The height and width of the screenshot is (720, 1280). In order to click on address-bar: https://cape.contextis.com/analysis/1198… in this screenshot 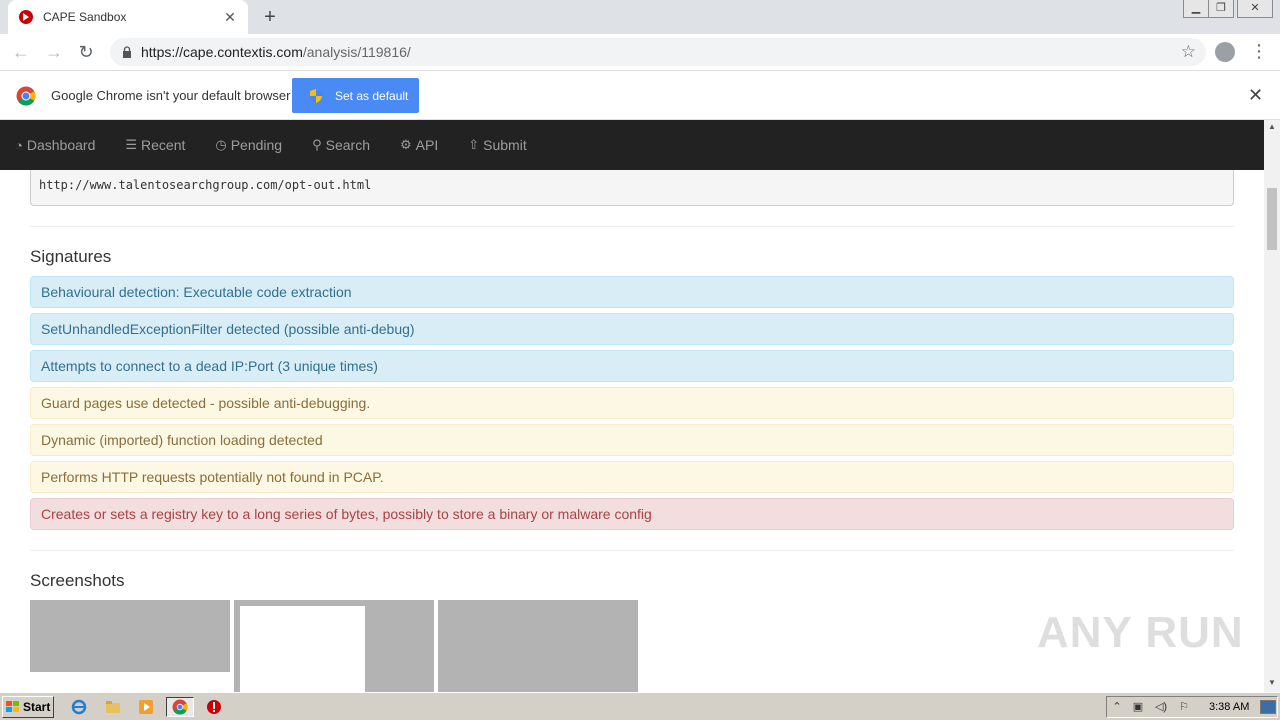, I will do `click(658, 52)`.